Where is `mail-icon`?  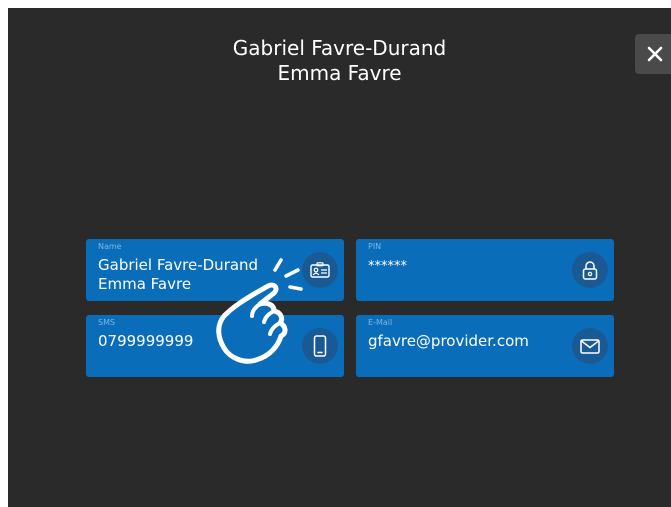
mail-icon is located at coordinates (590, 346).